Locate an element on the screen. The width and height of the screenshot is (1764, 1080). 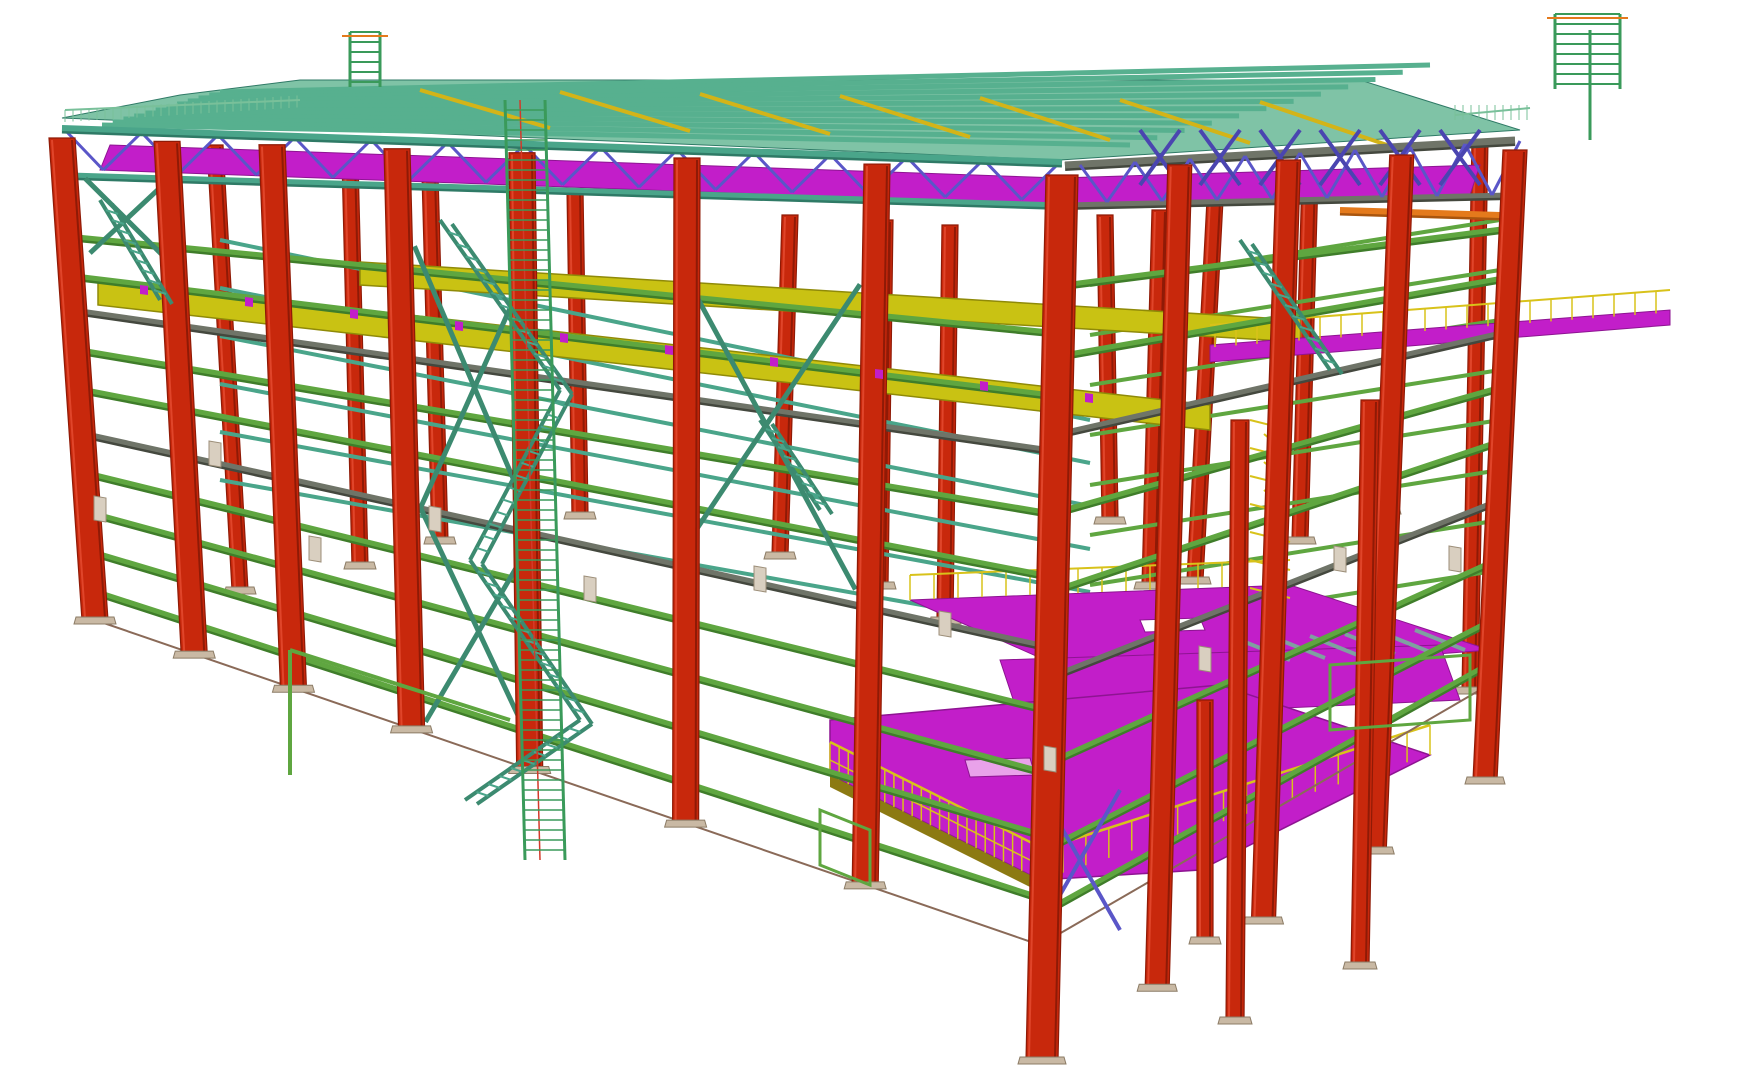
front-column-6-base-plate is located at coordinates (685, 823).